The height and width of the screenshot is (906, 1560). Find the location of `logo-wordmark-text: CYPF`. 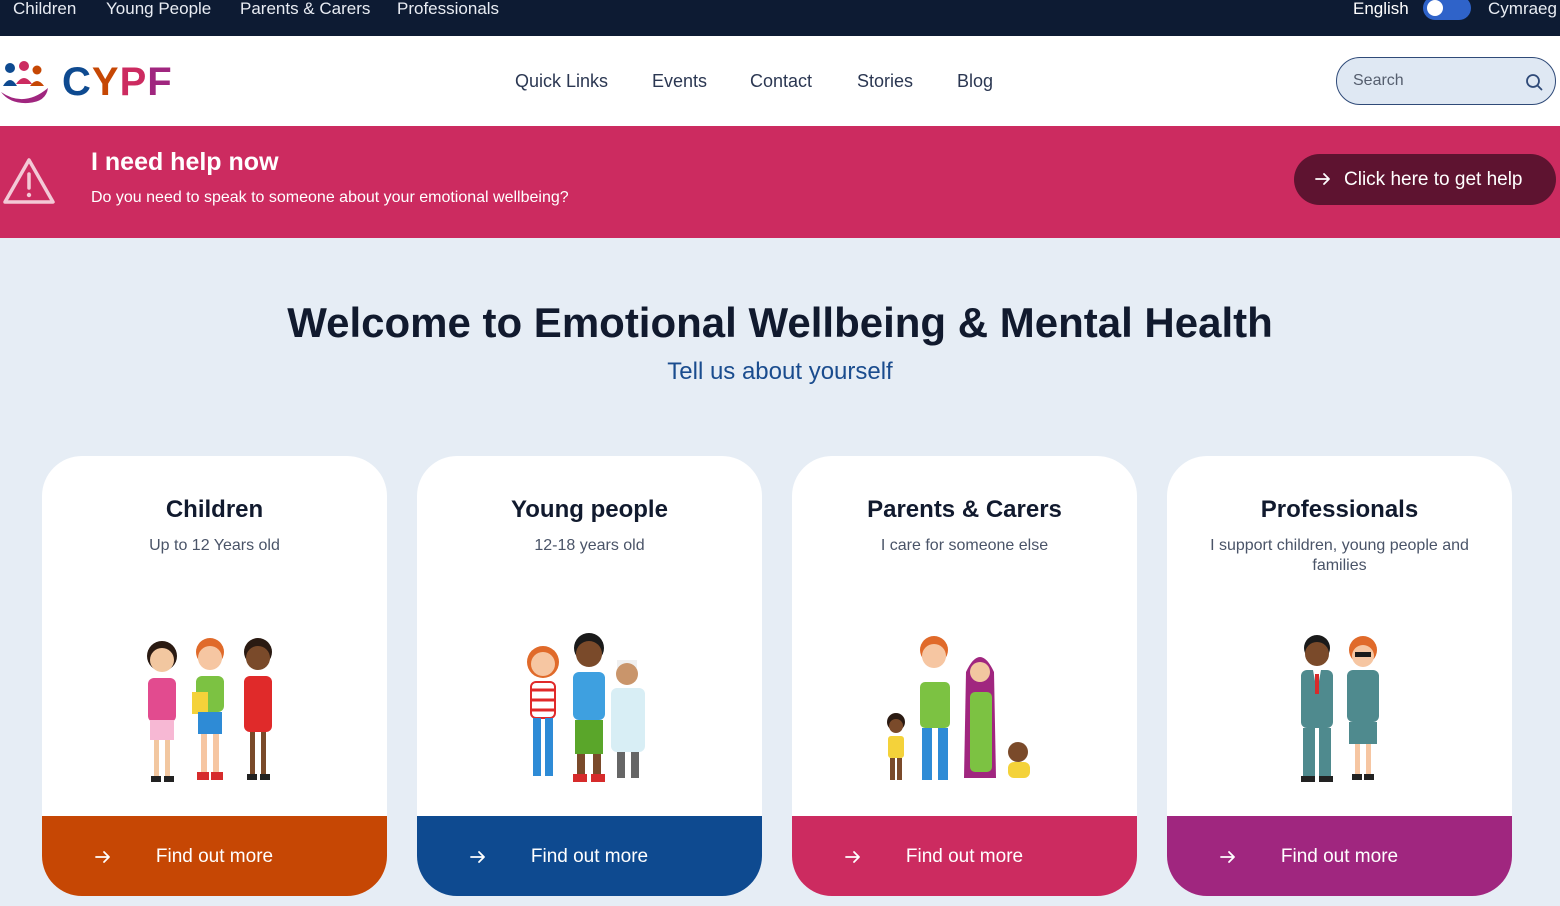

logo-wordmark-text: CYPF is located at coordinates (117, 82).